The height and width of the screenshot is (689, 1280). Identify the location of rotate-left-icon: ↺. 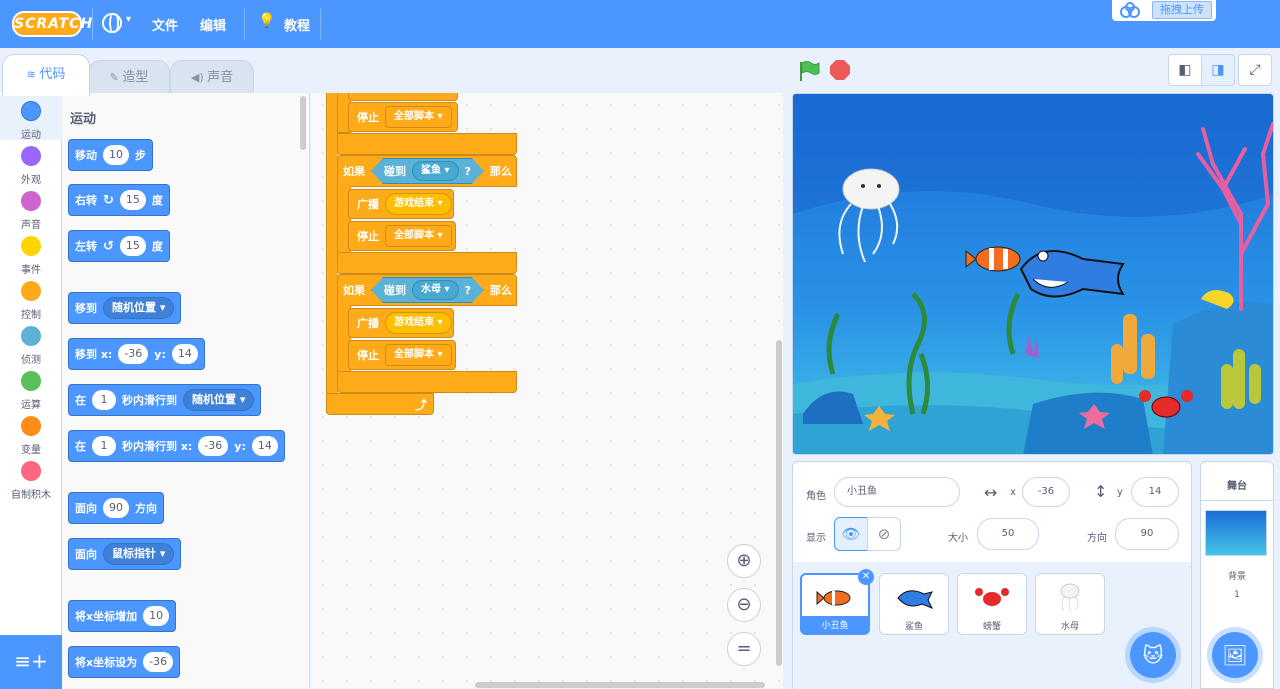
(108, 246).